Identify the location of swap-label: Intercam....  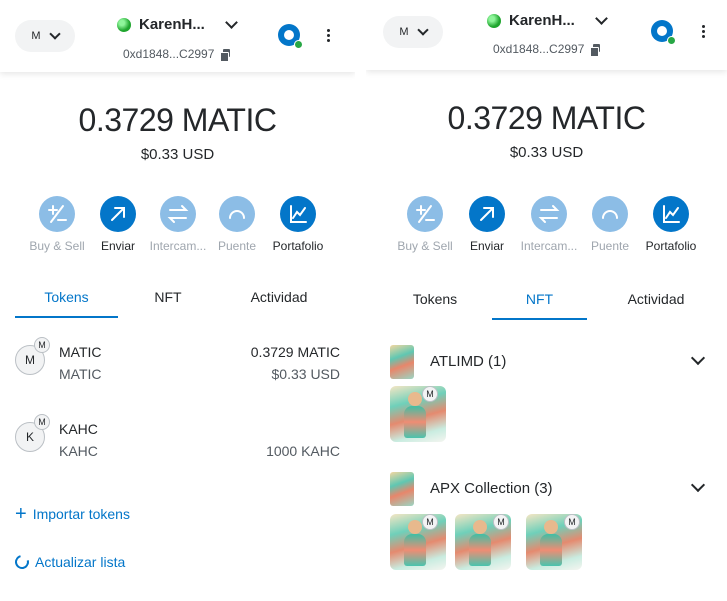
(549, 246).